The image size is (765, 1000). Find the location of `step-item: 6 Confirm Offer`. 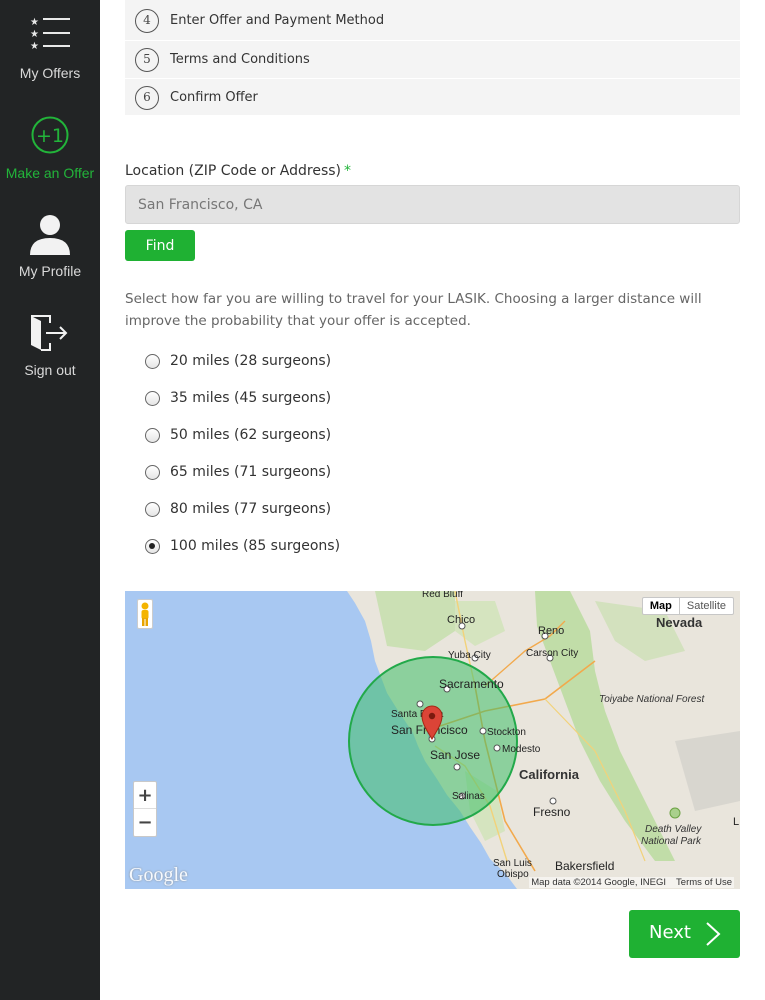

step-item: 6 Confirm Offer is located at coordinates (432, 97).